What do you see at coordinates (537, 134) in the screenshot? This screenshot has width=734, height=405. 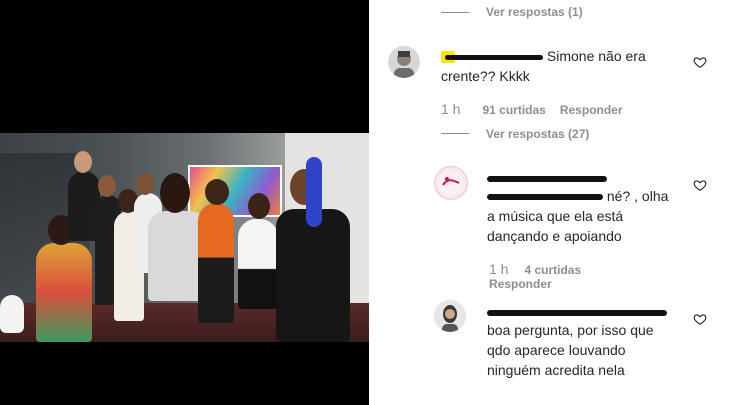 I see `view-replies-button: Ver respostas (27)` at bounding box center [537, 134].